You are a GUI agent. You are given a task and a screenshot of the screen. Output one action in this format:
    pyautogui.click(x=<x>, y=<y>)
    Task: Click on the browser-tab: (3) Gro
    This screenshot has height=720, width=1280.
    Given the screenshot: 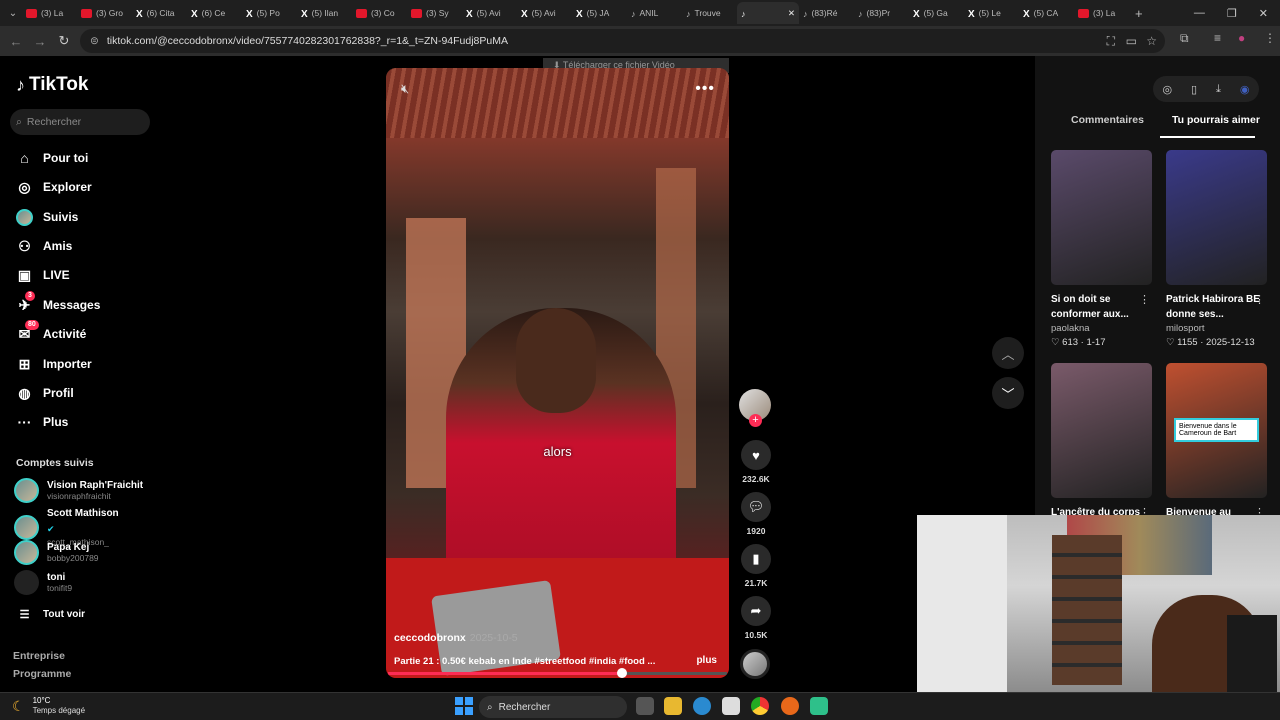 What is the action you would take?
    pyautogui.click(x=104, y=13)
    